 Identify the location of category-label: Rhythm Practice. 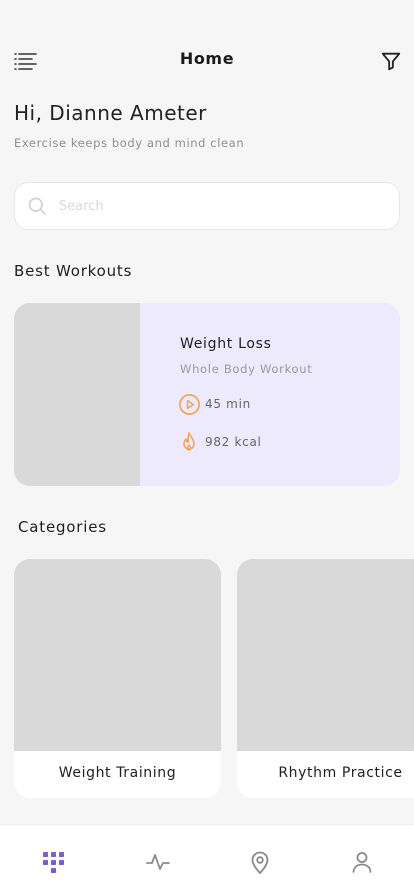
(340, 773).